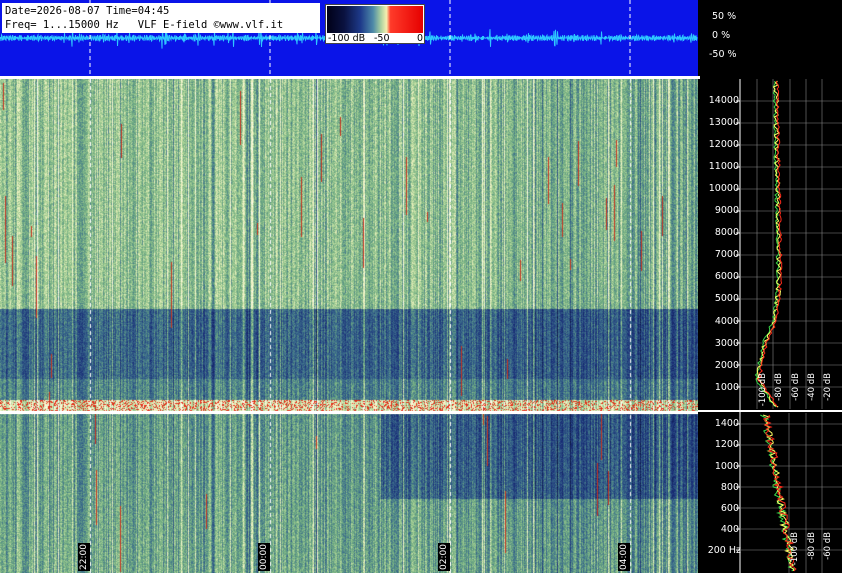 The width and height of the screenshot is (842, 573). Describe the element at coordinates (726, 298) in the screenshot. I see `freq-label-5000: 5000` at that location.